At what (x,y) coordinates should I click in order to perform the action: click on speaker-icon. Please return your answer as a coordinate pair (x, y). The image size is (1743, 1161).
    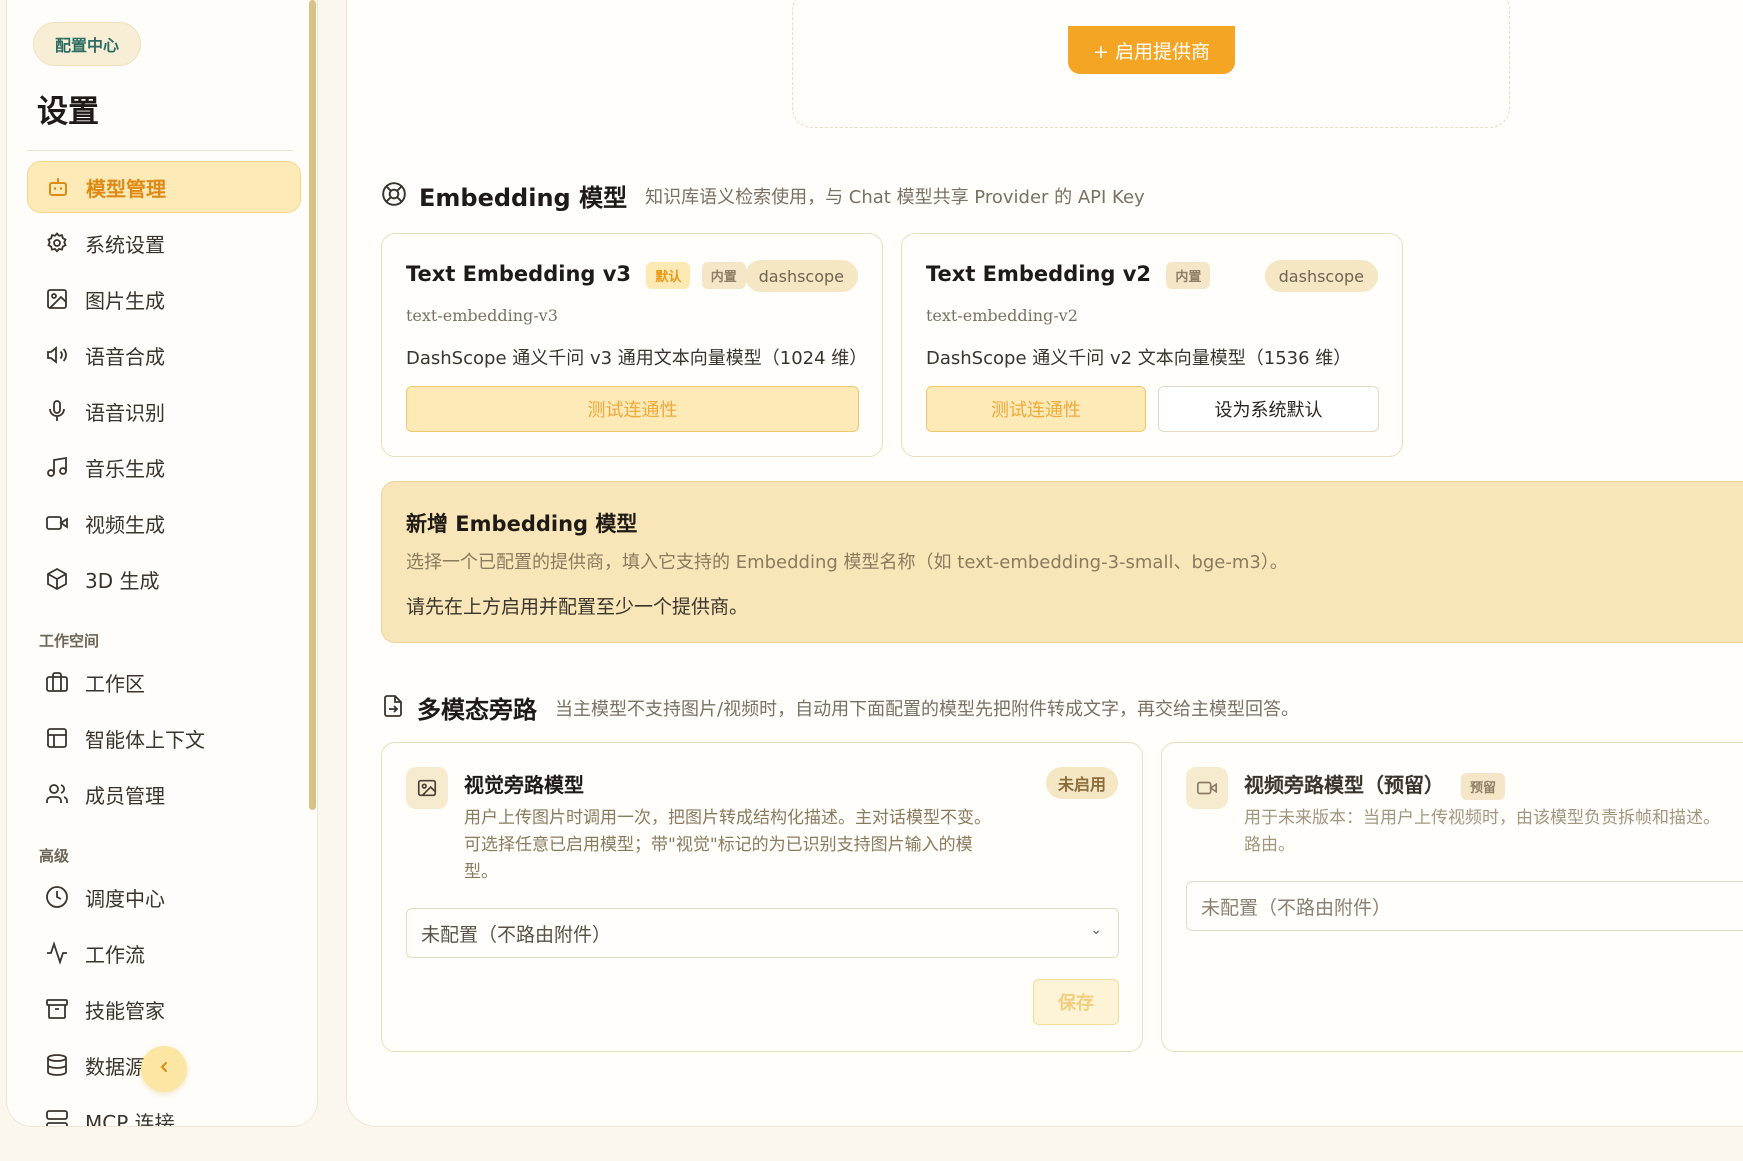
    Looking at the image, I should click on (57, 355).